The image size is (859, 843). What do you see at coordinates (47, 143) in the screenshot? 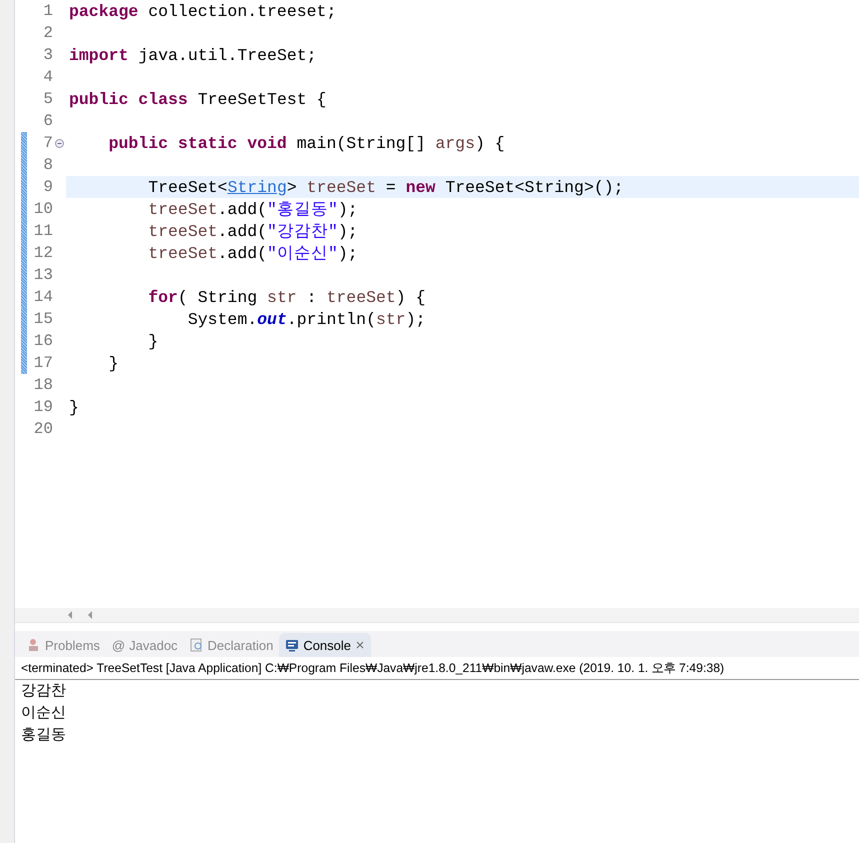
I see `line-number: 7` at bounding box center [47, 143].